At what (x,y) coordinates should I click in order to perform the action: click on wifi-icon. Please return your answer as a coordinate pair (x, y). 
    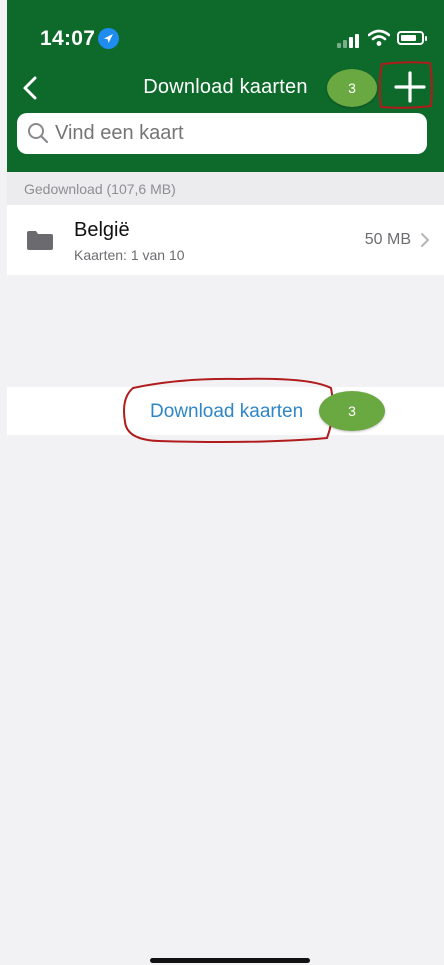
    Looking at the image, I should click on (379, 38).